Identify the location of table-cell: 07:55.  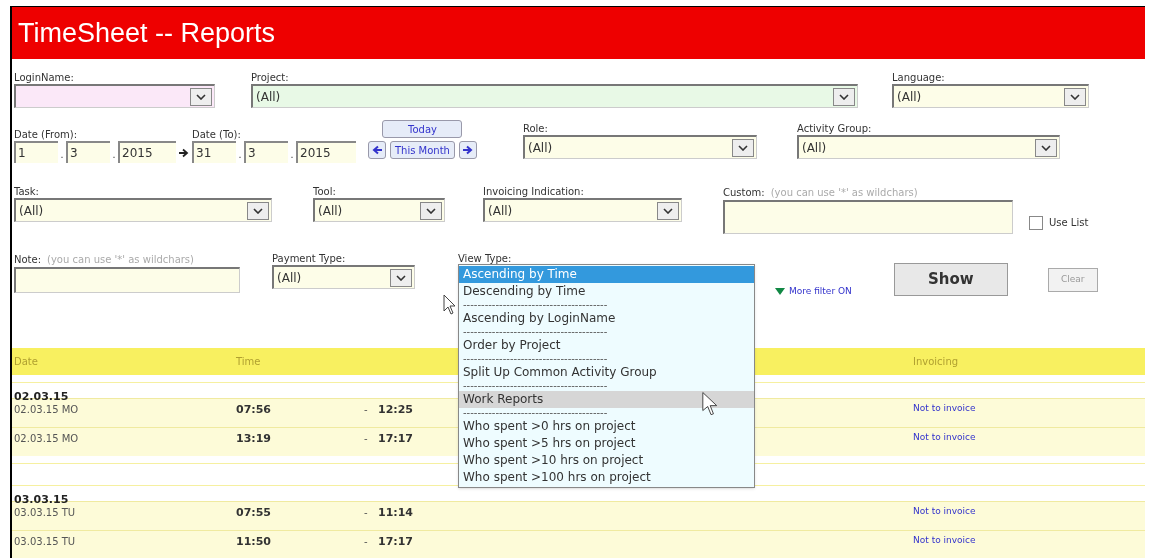
(253, 512).